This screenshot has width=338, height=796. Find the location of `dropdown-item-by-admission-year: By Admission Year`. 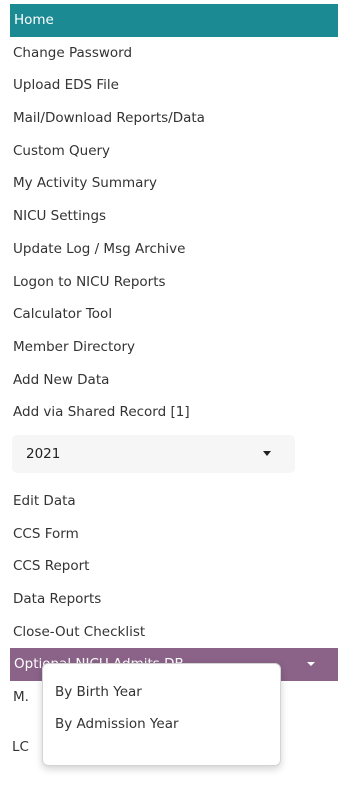

dropdown-item-by-admission-year: By Admission Year is located at coordinates (161, 724).